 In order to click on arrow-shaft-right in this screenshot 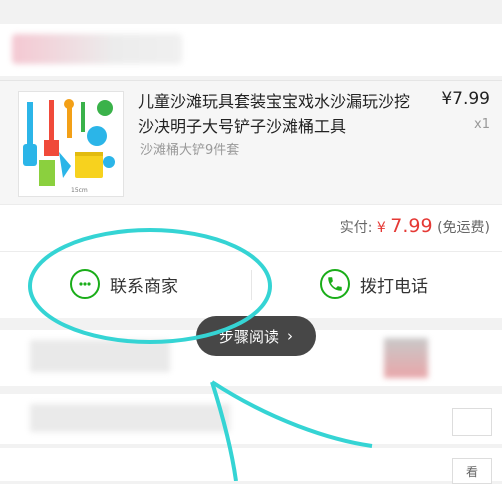, I will do `click(291, 414)`.